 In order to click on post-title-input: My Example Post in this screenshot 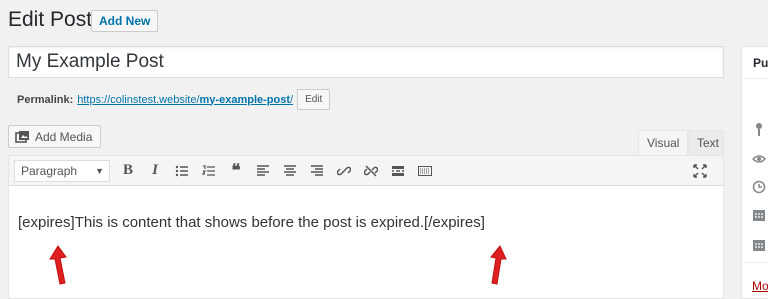, I will do `click(366, 62)`.